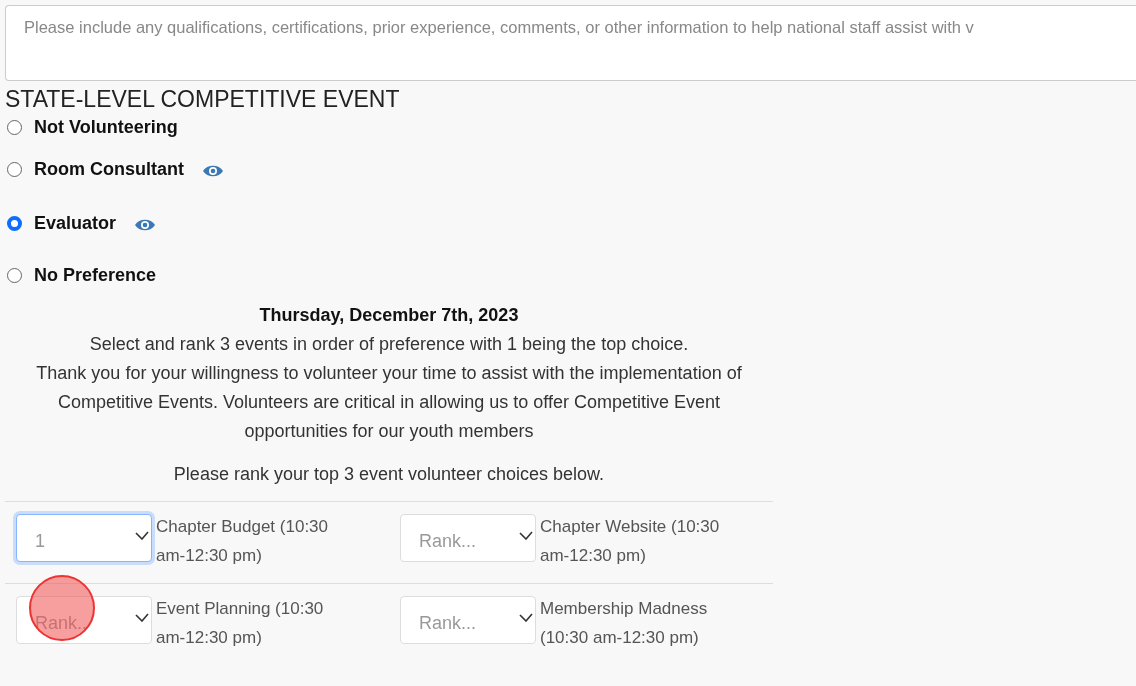 Image resolution: width=1136 pixels, height=686 pixels. I want to click on event-label: Chapter Budget (10:30 am-12:30 pm), so click(242, 541).